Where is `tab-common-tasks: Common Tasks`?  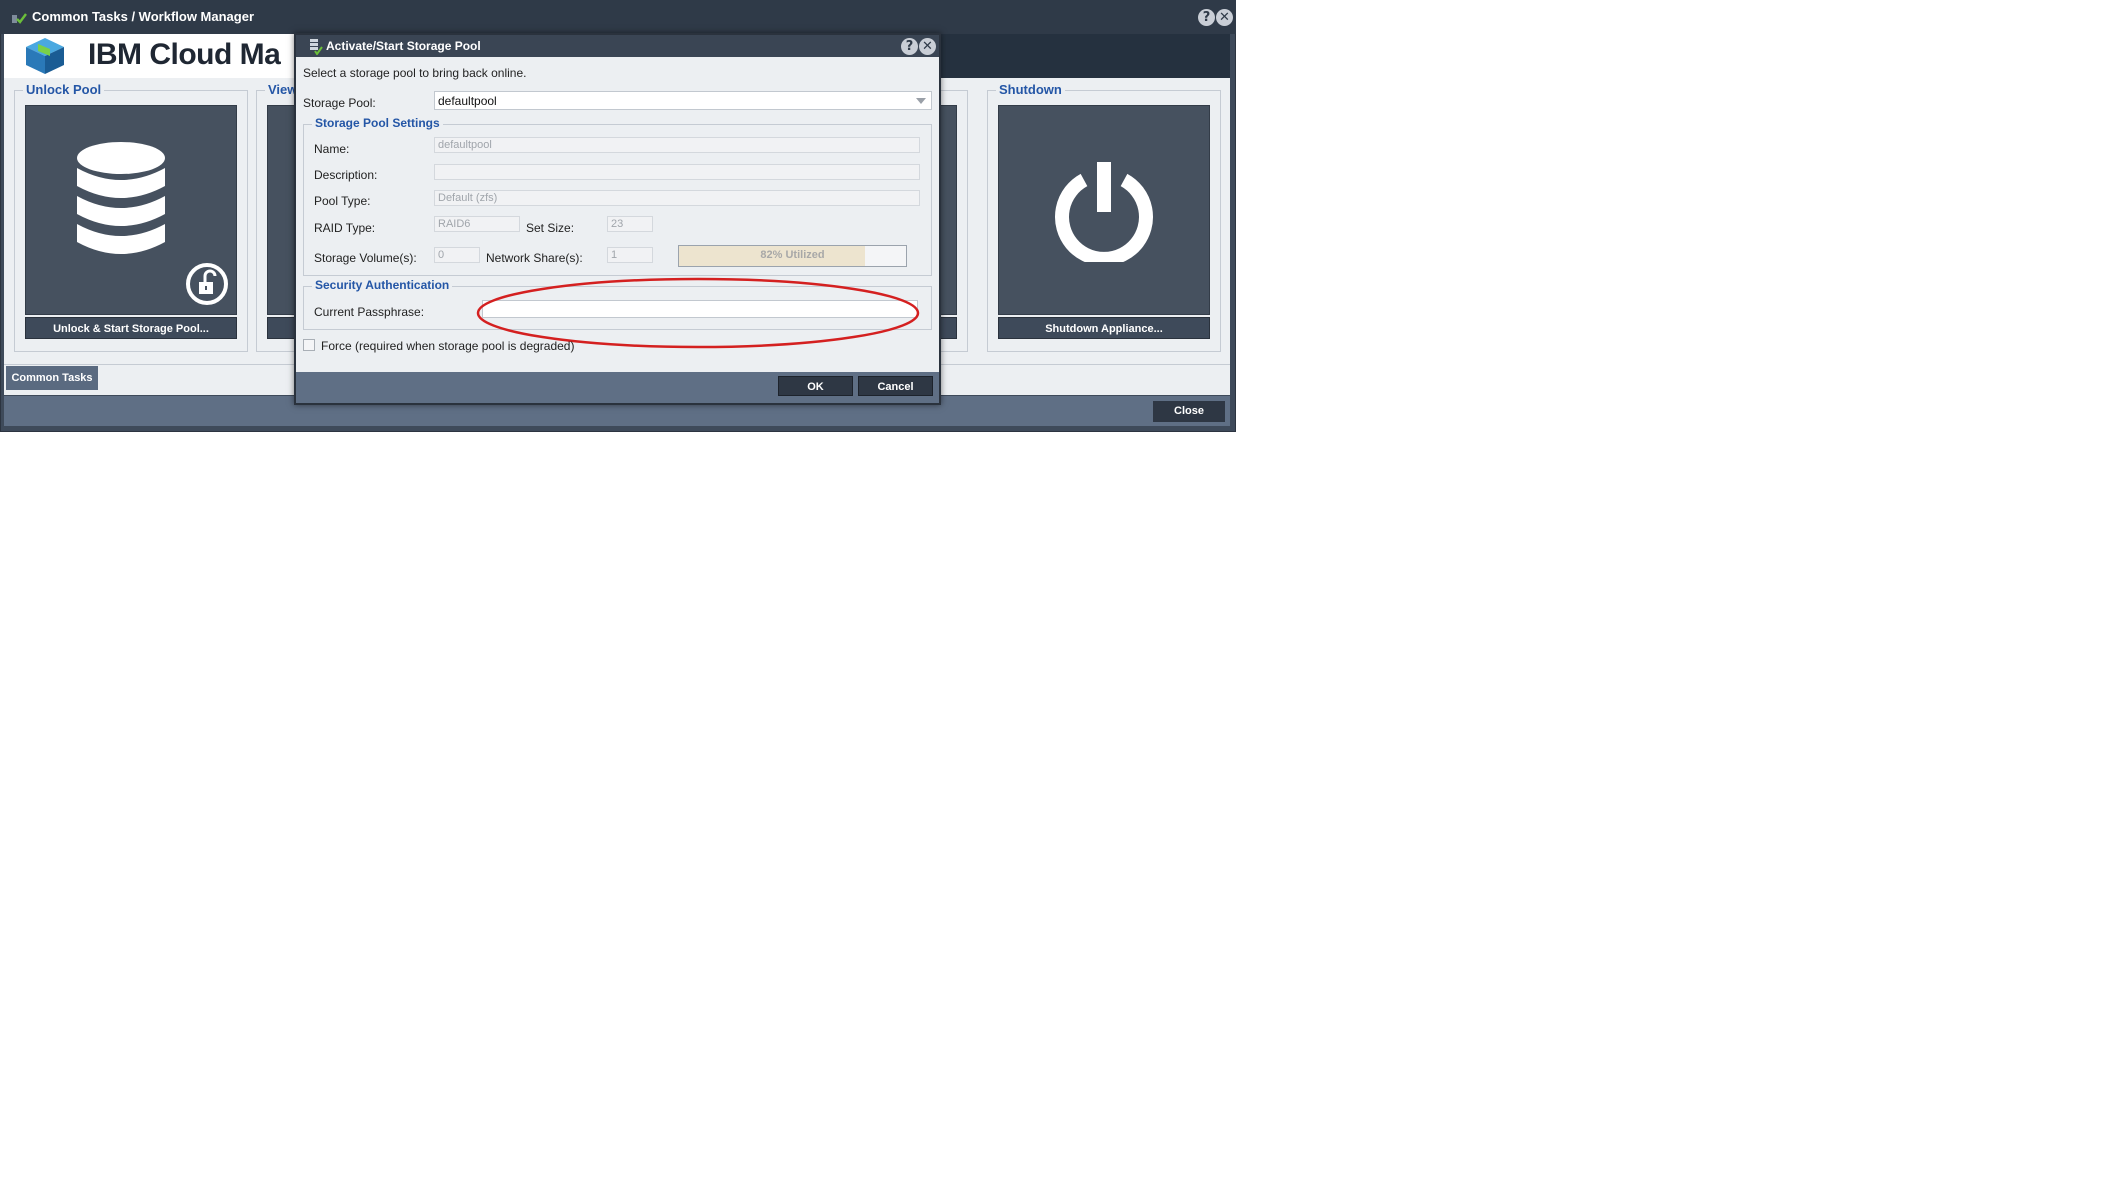 tab-common-tasks: Common Tasks is located at coordinates (52, 378).